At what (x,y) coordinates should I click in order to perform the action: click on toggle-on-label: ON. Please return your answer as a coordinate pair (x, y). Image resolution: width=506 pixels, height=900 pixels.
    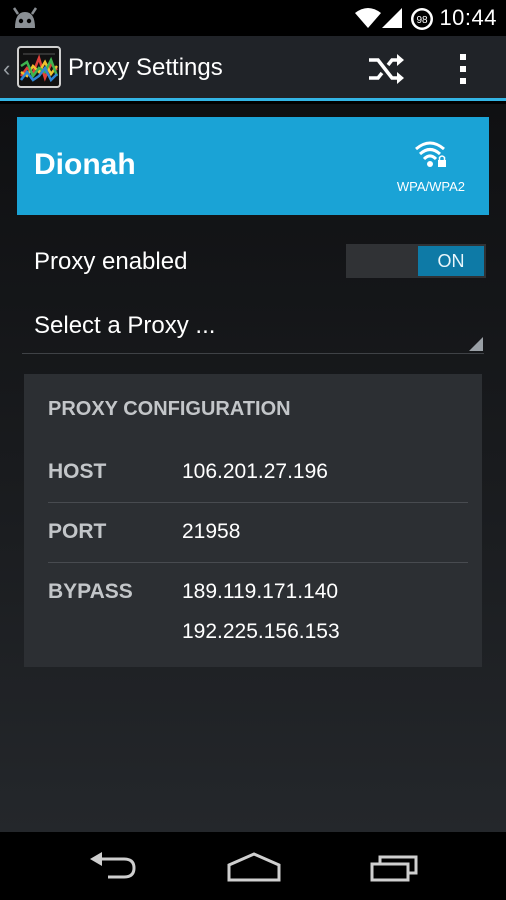
    Looking at the image, I should click on (451, 261).